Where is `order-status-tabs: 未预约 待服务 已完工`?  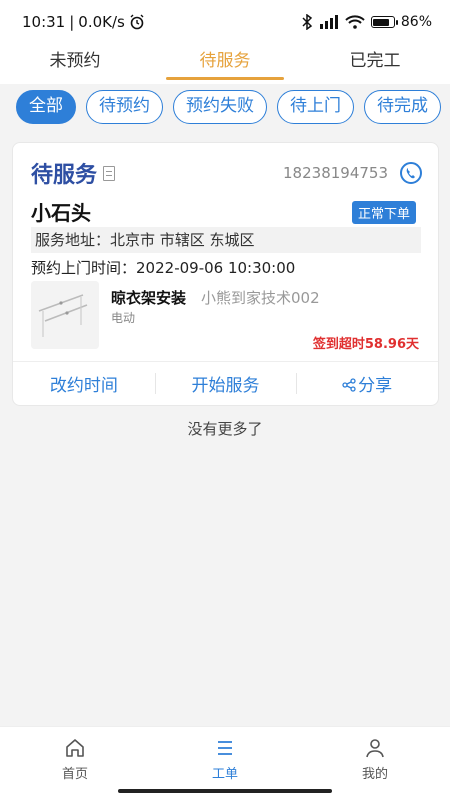
order-status-tabs: 未预约 待服务 已完工 is located at coordinates (225, 64).